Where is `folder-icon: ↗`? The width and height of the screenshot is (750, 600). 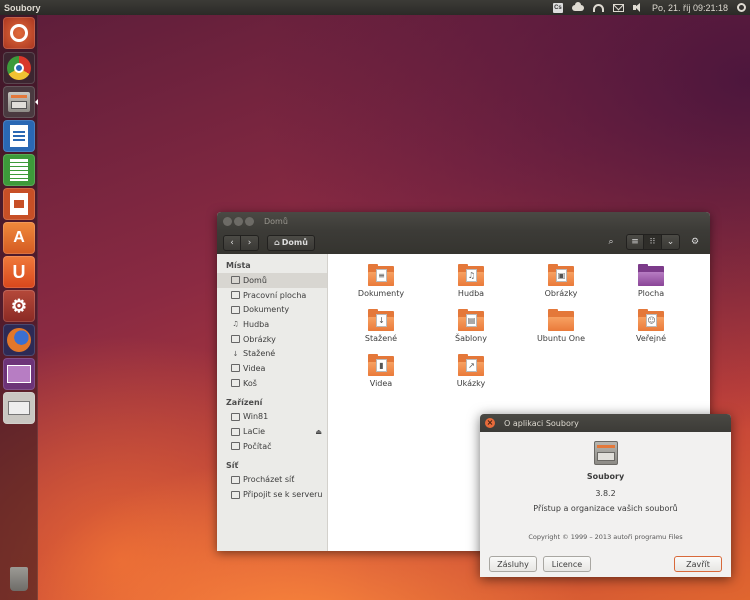
folder-icon: ↗ is located at coordinates (471, 365).